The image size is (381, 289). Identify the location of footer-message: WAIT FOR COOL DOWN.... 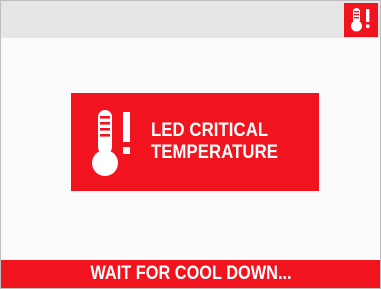
(190, 273).